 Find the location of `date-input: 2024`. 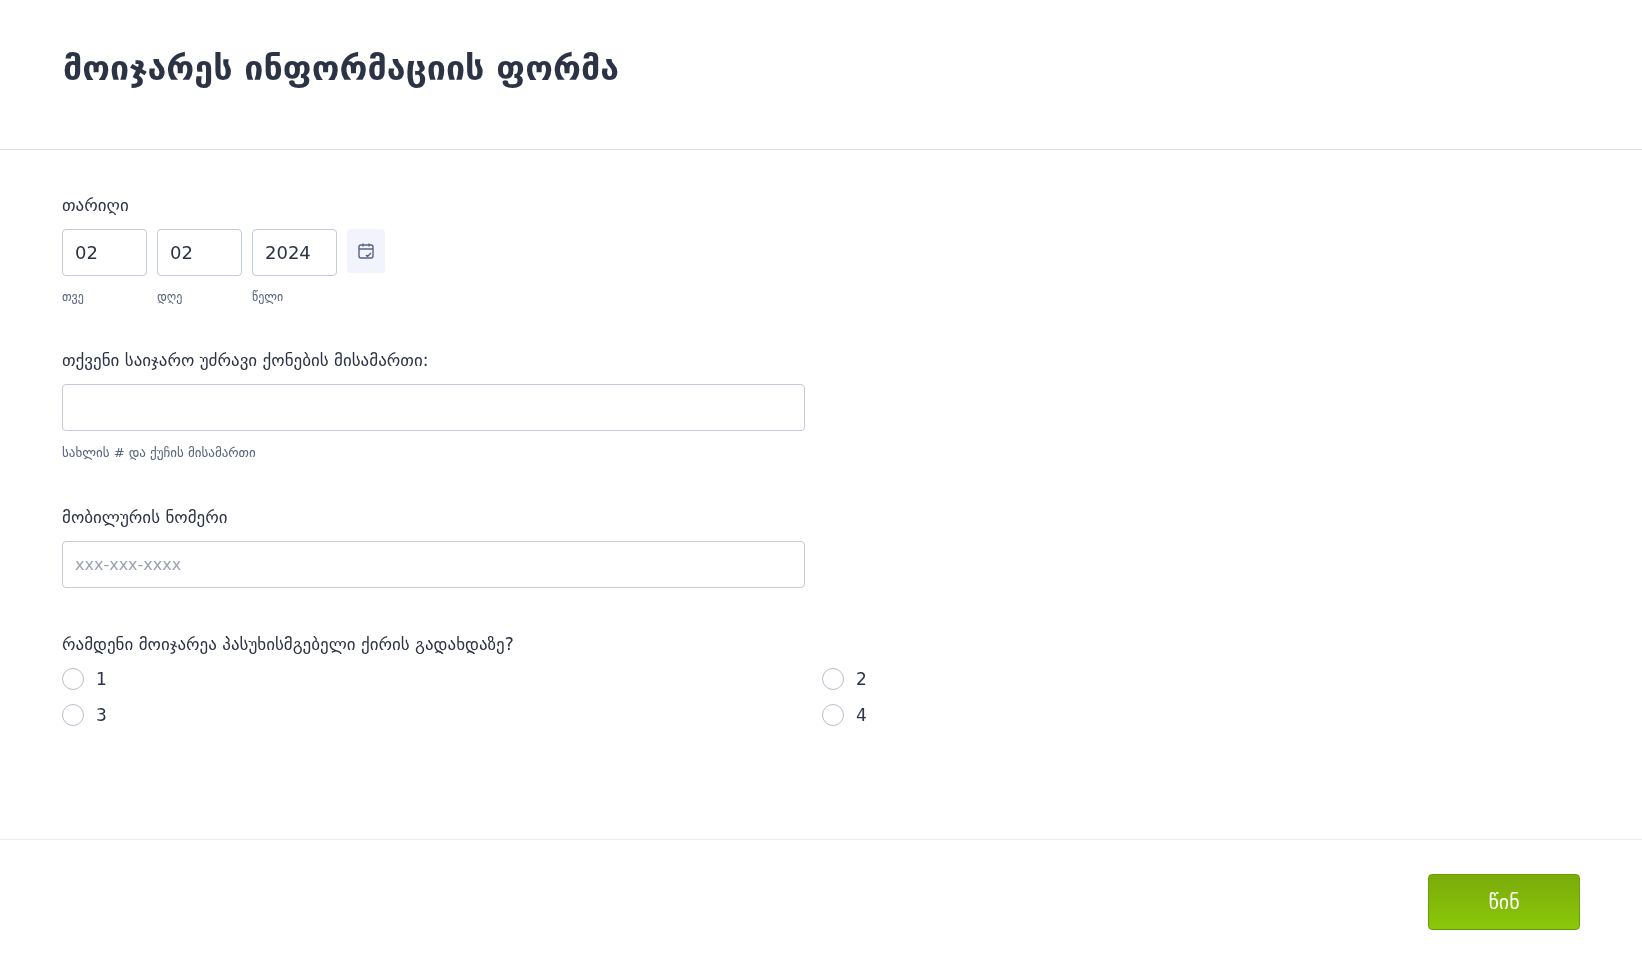

date-input: 2024 is located at coordinates (294, 252).